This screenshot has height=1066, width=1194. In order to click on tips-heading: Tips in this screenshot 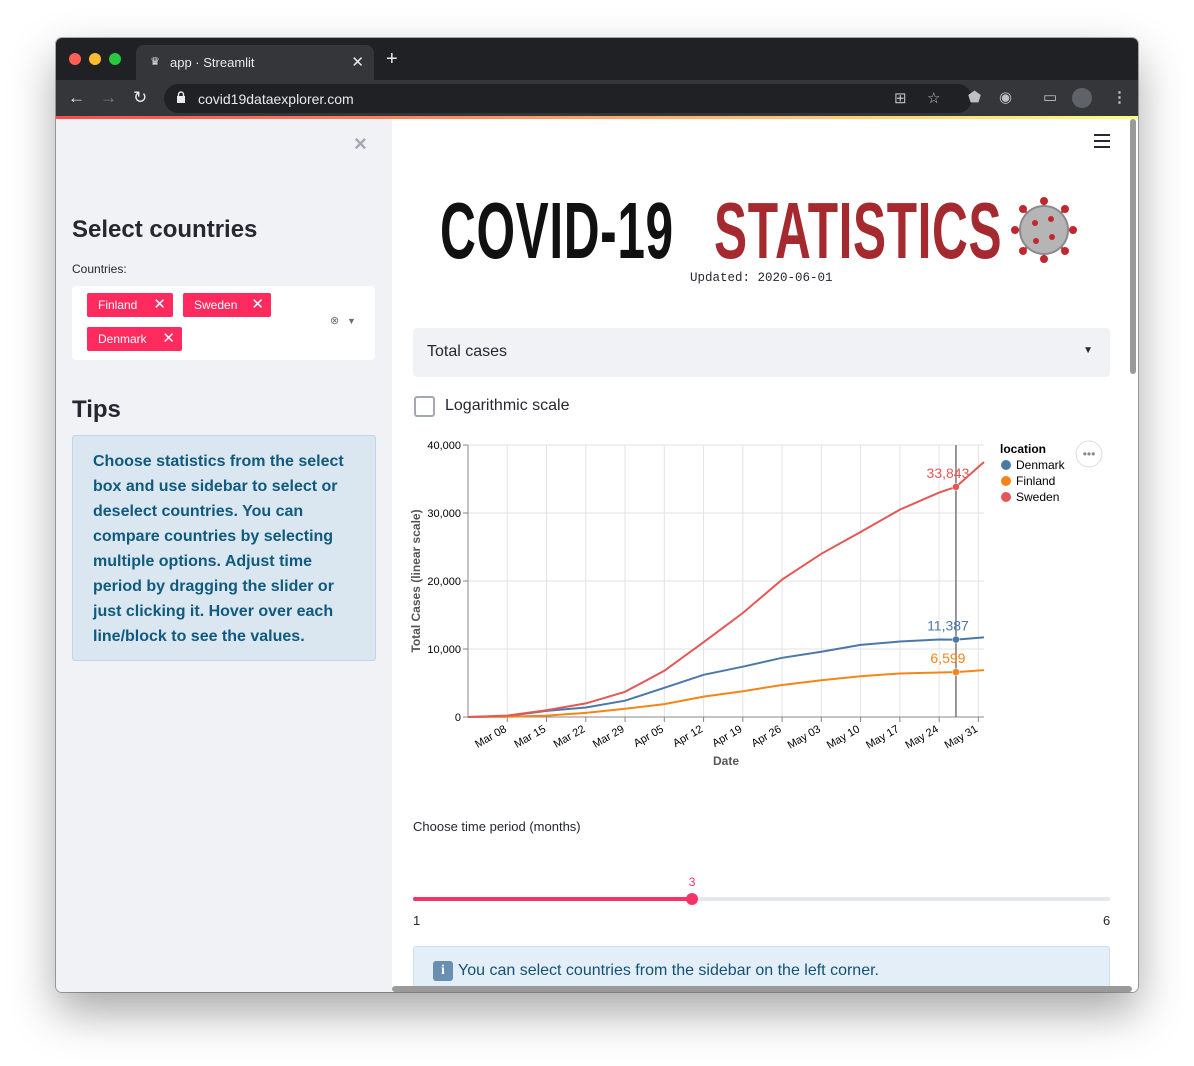, I will do `click(96, 409)`.